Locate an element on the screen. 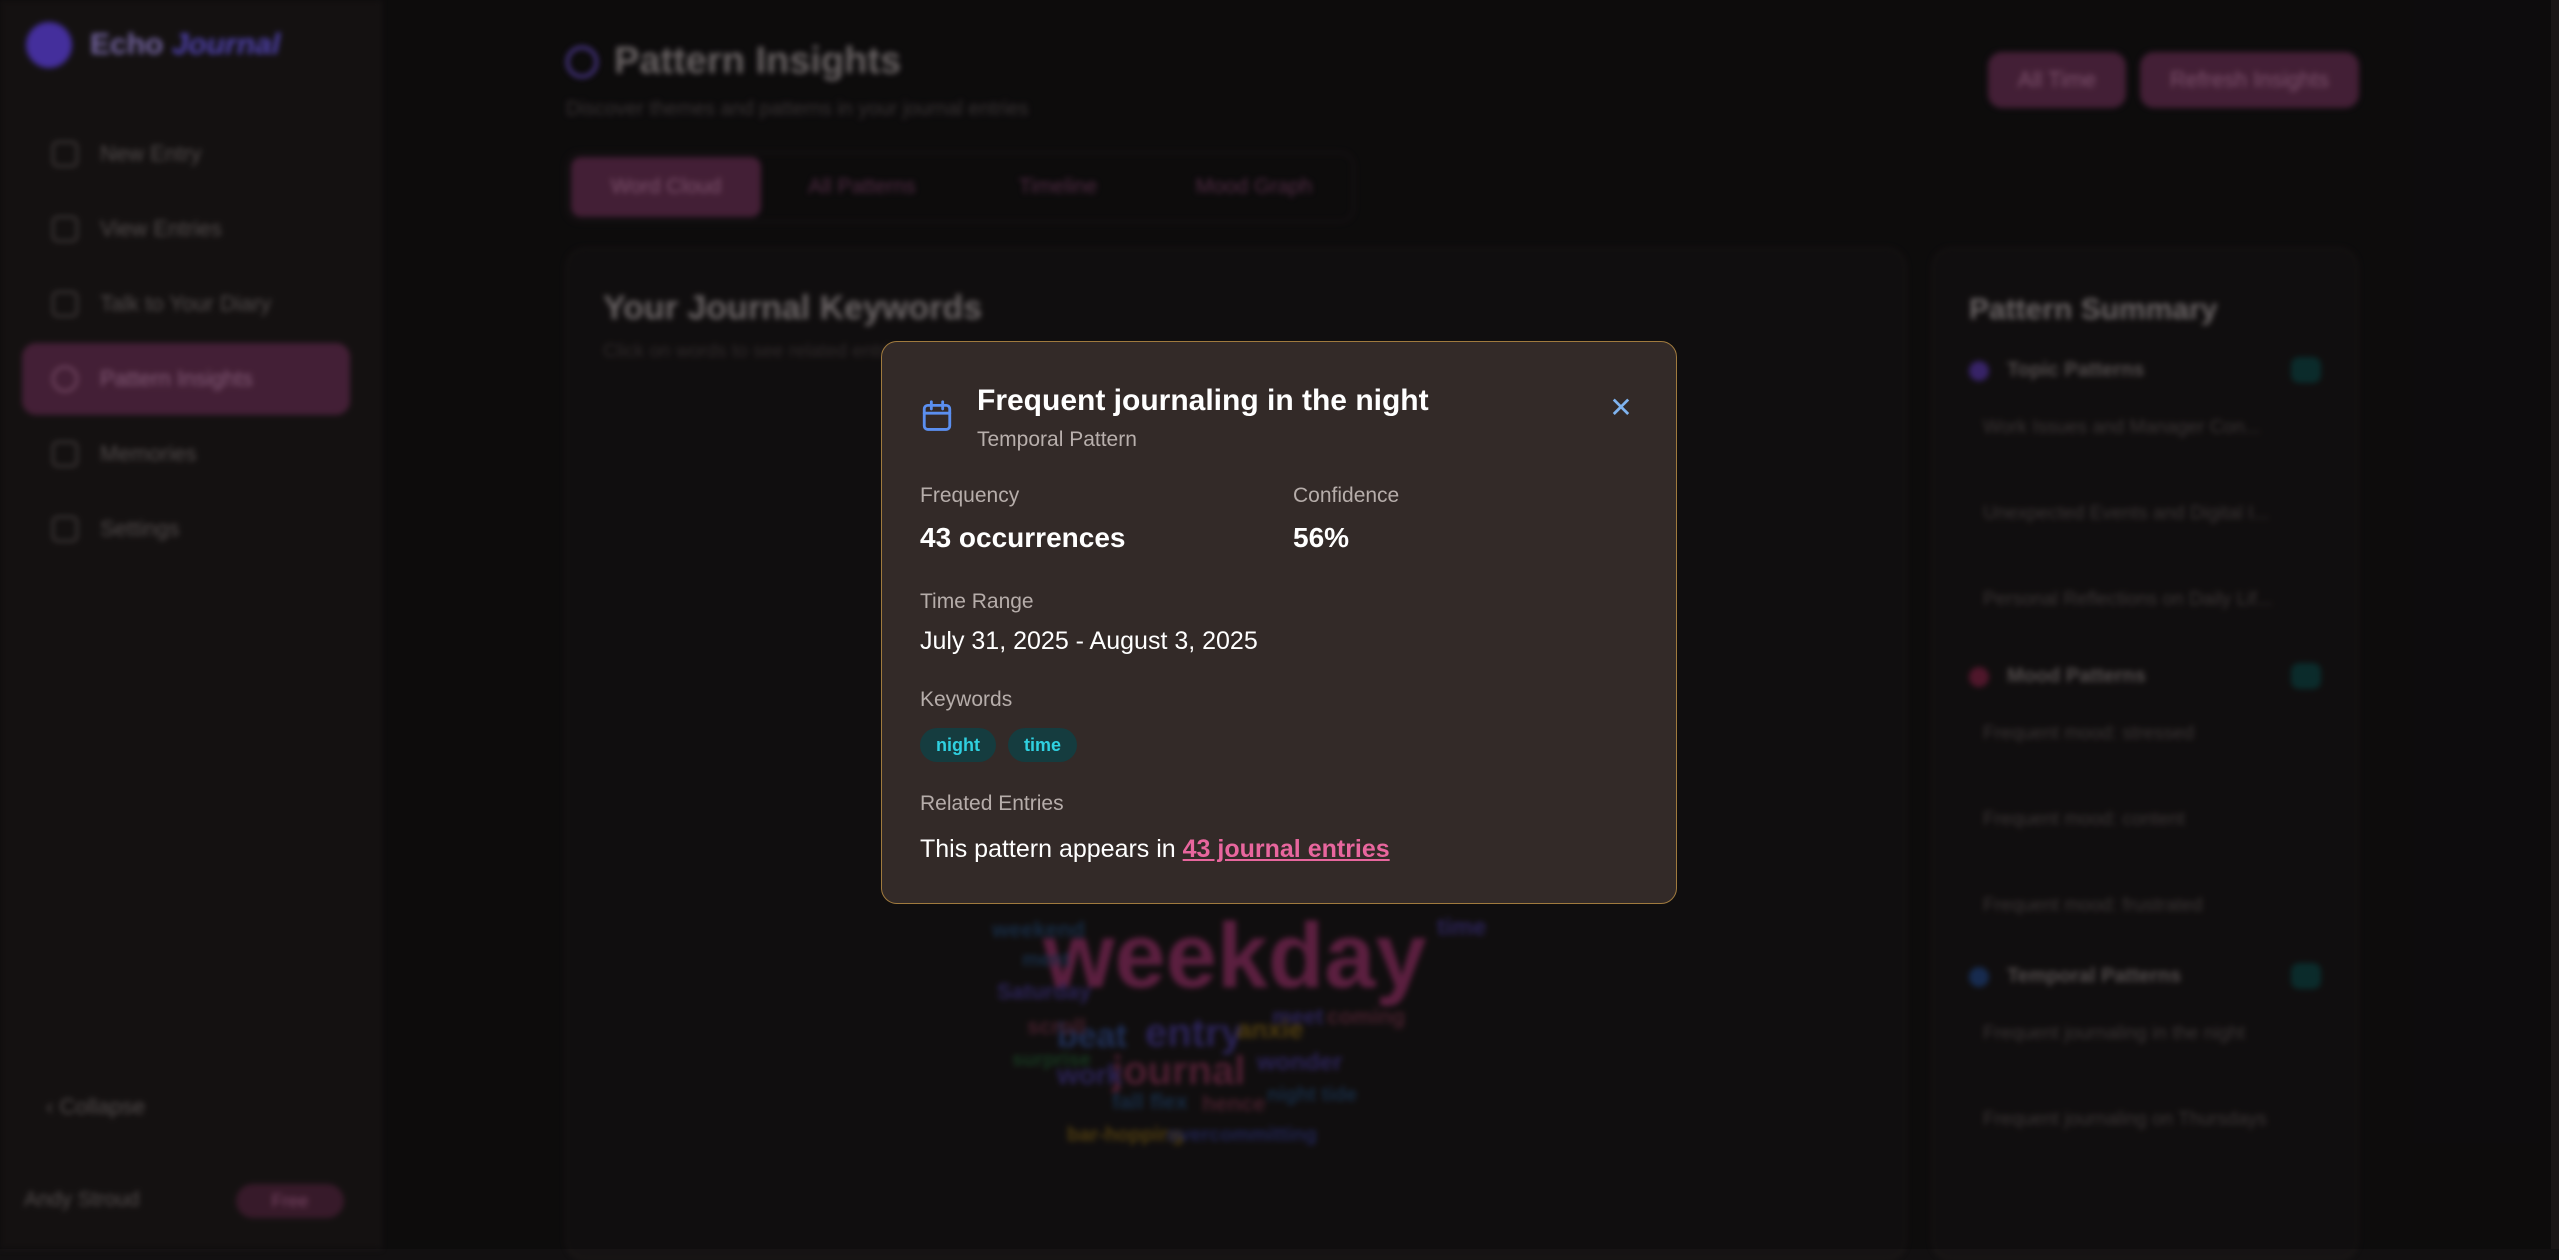 This screenshot has width=2559, height=1260. confidence-label: Confidence is located at coordinates (1346, 495).